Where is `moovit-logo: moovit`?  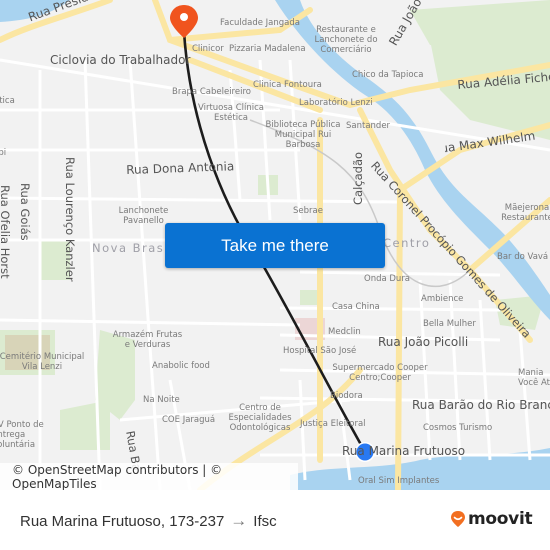
moovit-logo: moovit is located at coordinates (491, 519).